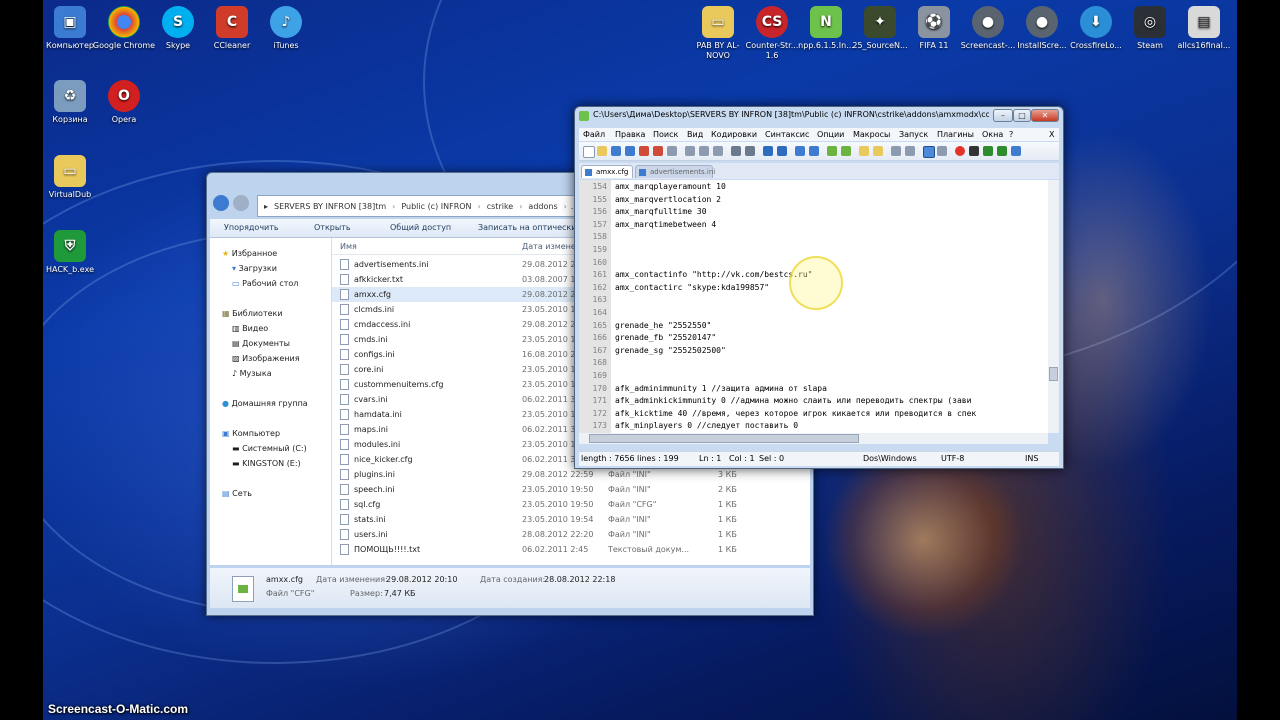  Describe the element at coordinates (864, 151) in the screenshot. I see `wrap-icon` at that location.